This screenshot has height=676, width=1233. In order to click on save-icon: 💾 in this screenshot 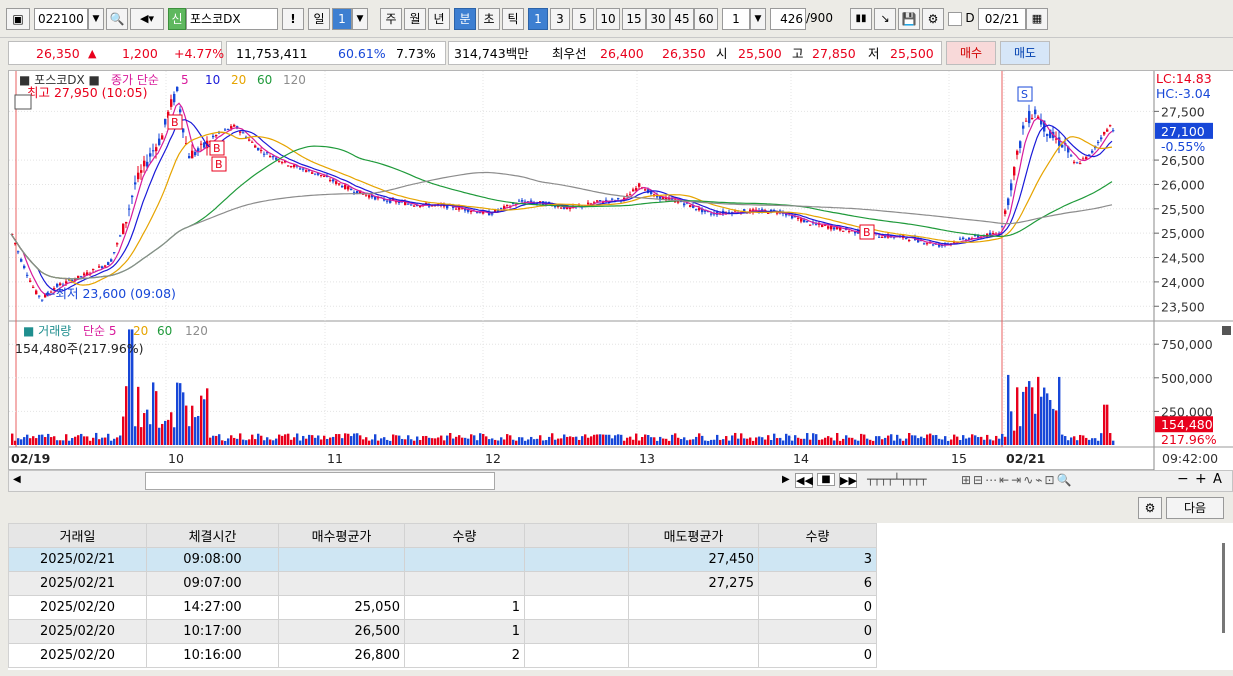, I will do `click(909, 19)`.